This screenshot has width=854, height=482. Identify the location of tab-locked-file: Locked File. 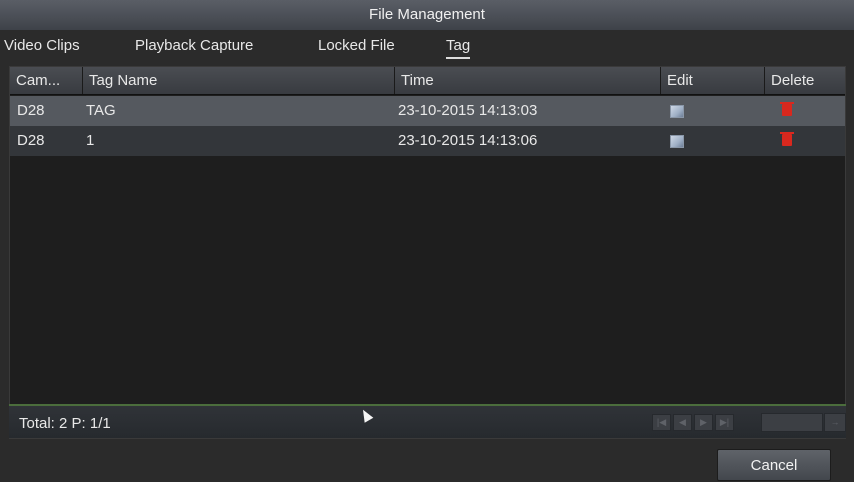
(356, 47).